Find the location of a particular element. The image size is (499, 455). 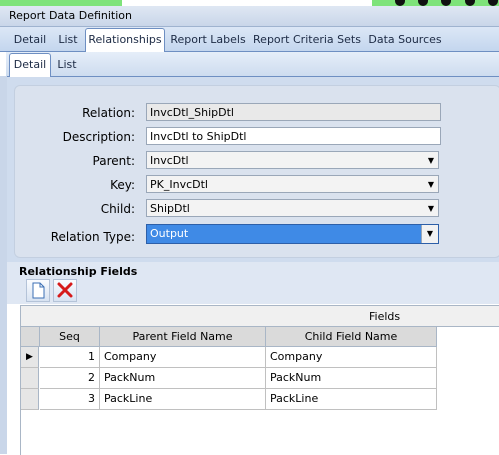

key-combo: PK_InvcDtl ▼ is located at coordinates (292, 184).